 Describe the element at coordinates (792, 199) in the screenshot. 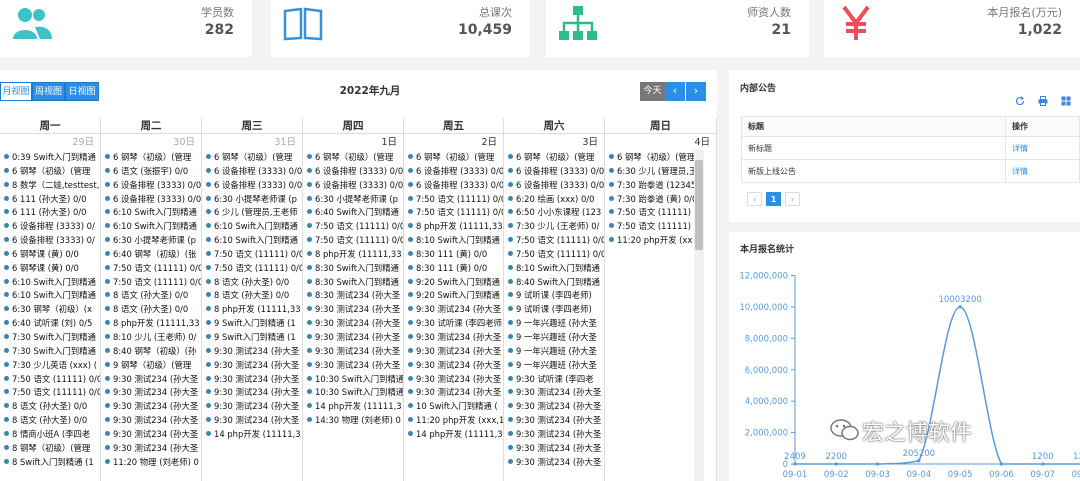

I see `page-next-button: ›` at that location.